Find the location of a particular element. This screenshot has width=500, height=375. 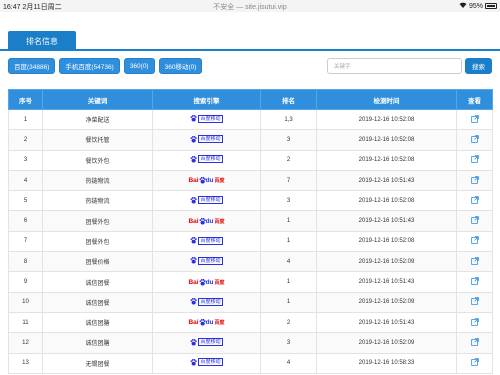

row-rank: 4 is located at coordinates (288, 363).